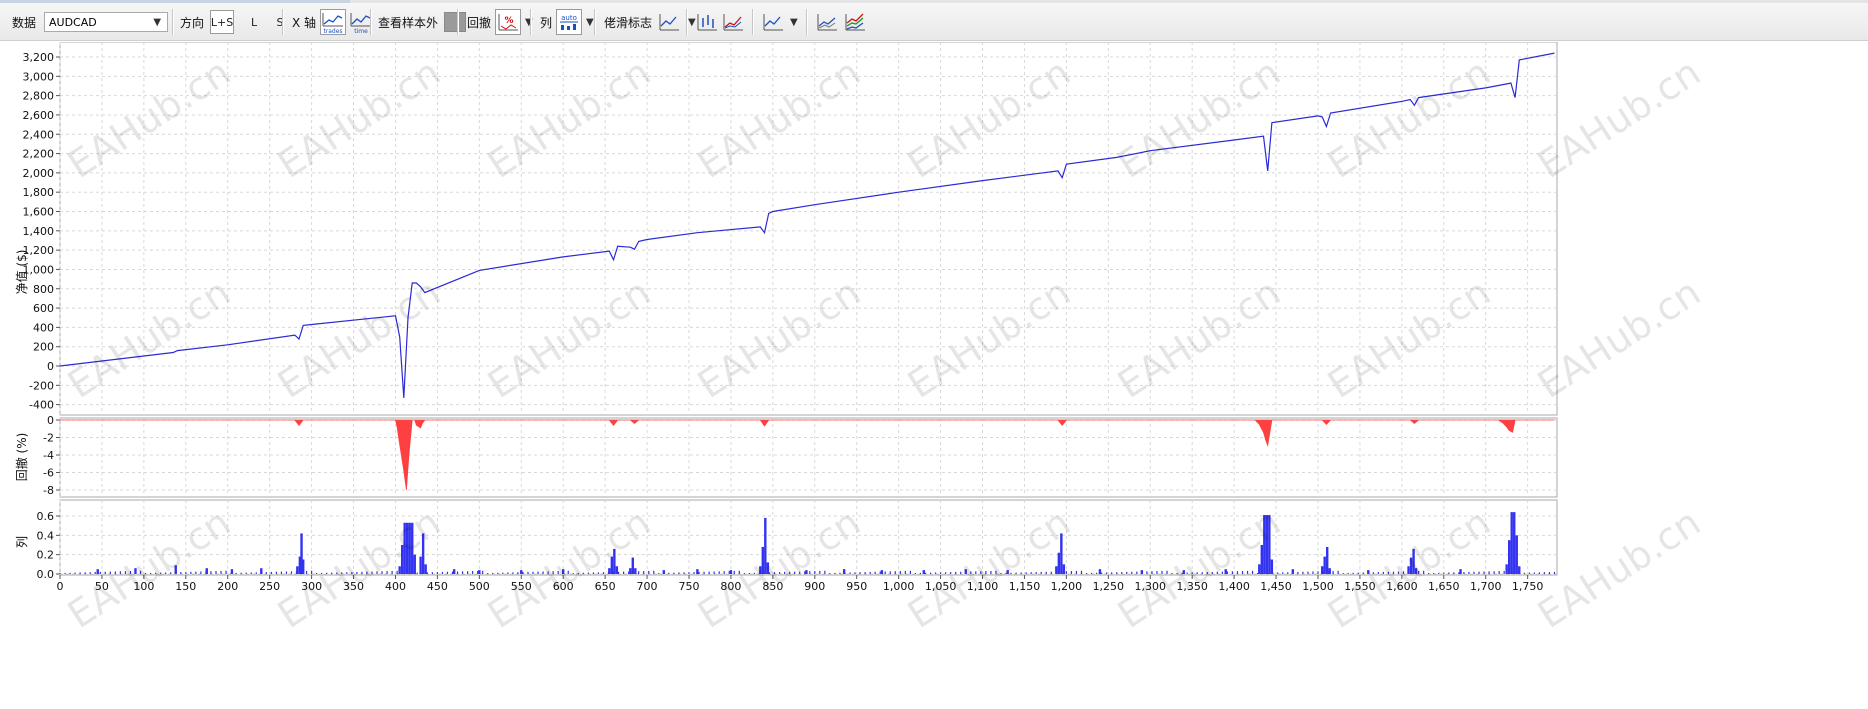 The width and height of the screenshot is (1868, 709). What do you see at coordinates (794, 22) in the screenshot?
I see `view-dropdown-icon: ▼` at bounding box center [794, 22].